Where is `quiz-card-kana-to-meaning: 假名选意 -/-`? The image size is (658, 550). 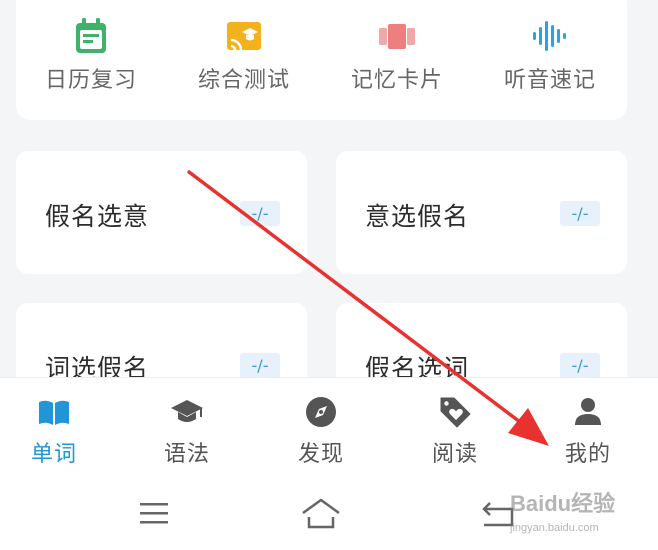
quiz-card-kana-to-meaning: 假名选意 -/- is located at coordinates (161, 212).